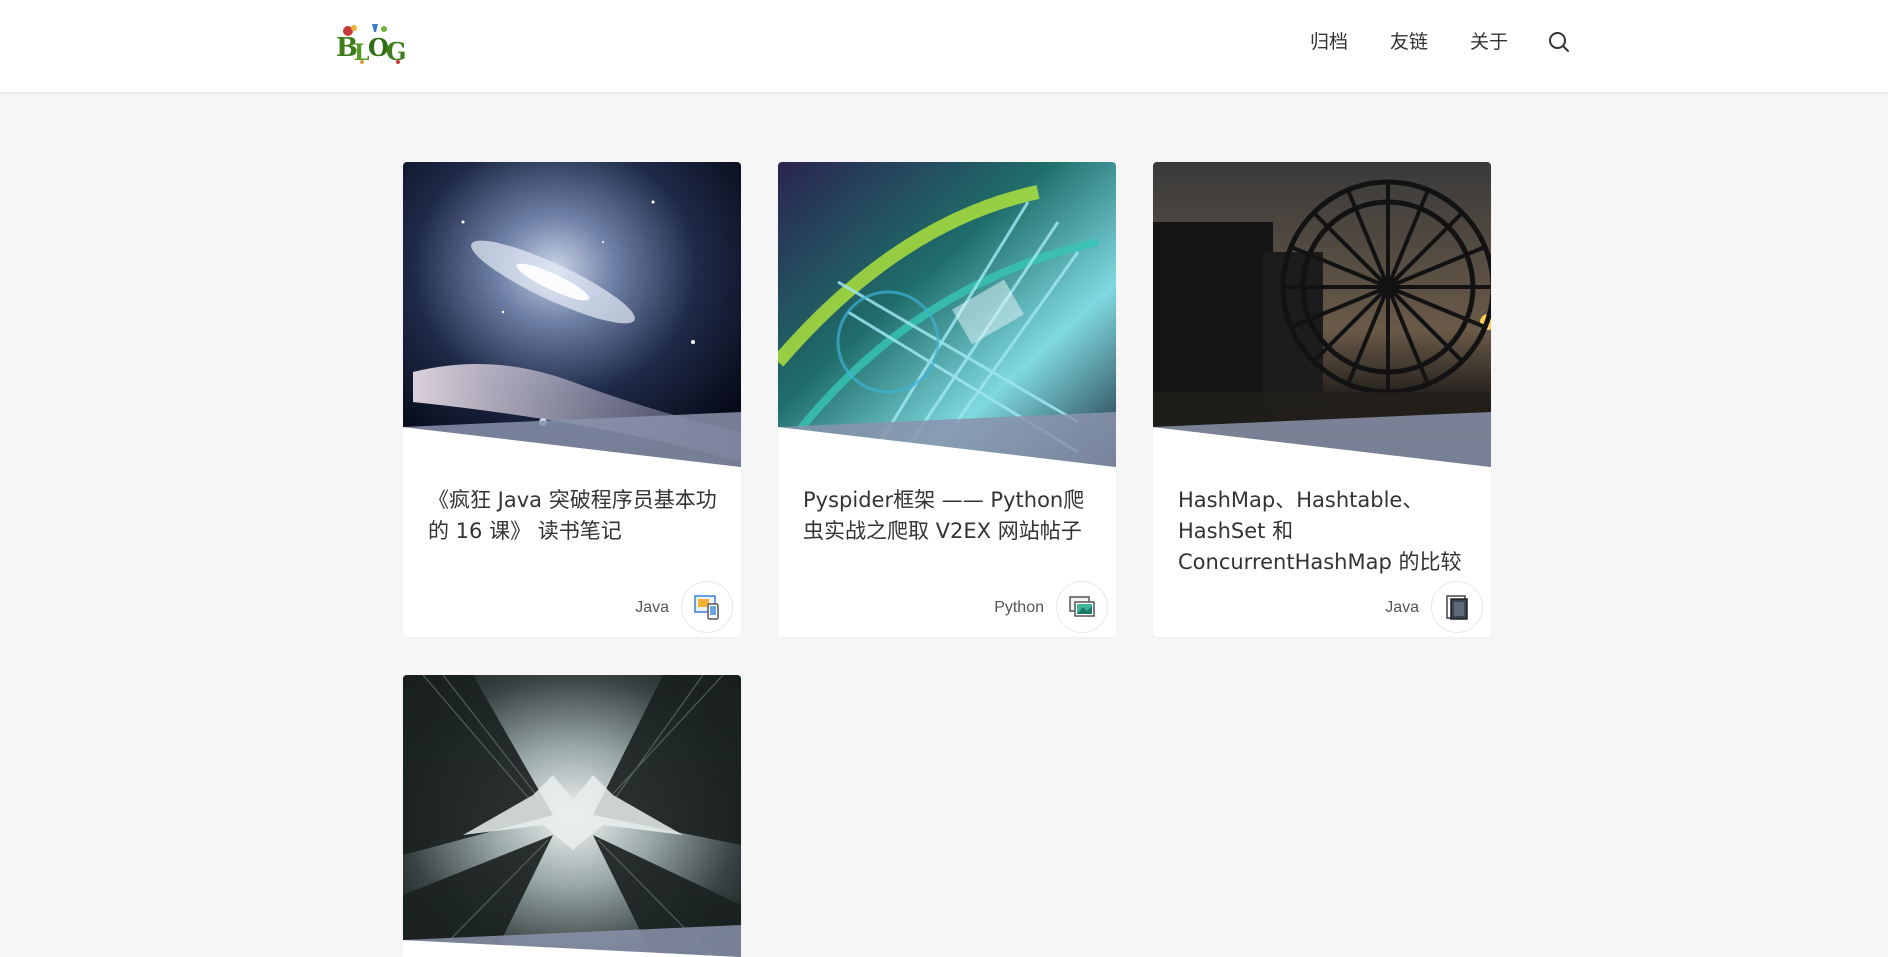 The image size is (1888, 957). I want to click on svg-text: G, so click(396, 50).